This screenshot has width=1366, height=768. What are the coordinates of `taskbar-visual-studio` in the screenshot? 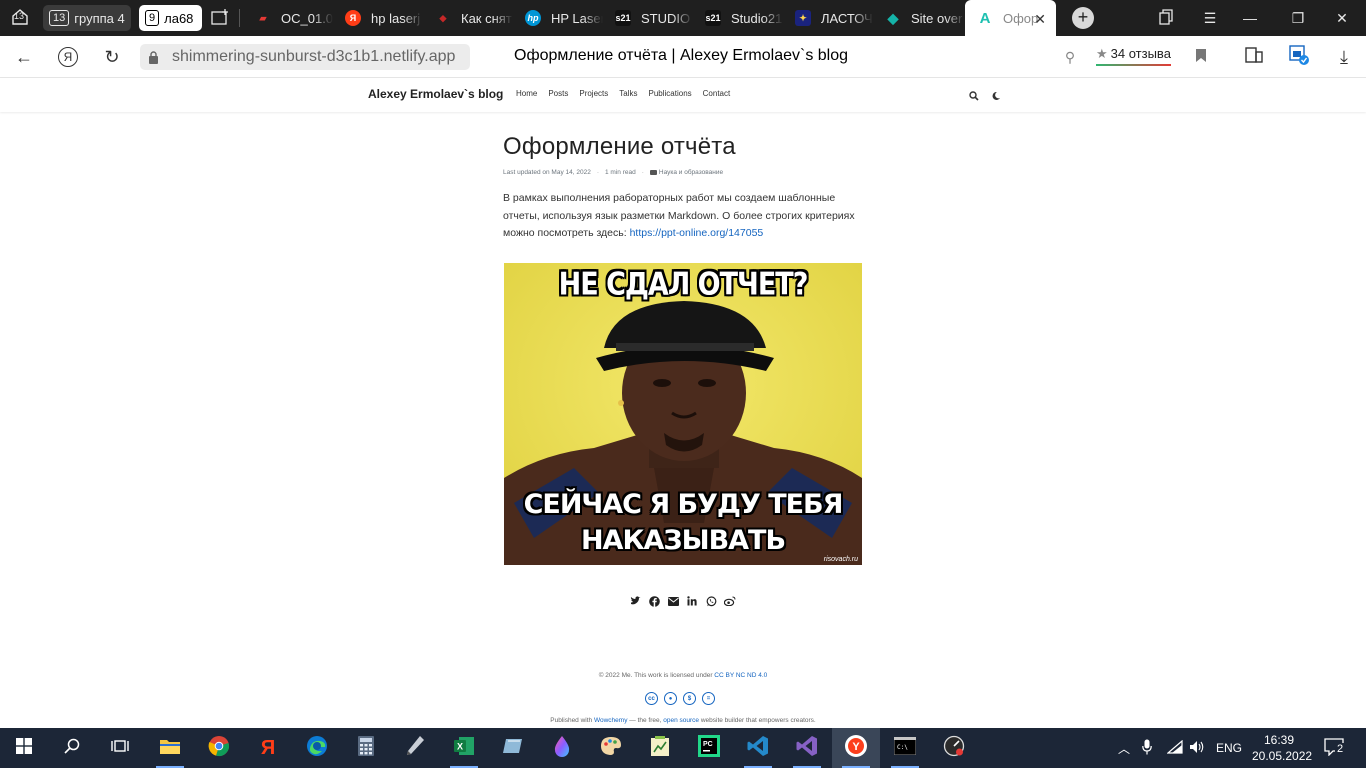 It's located at (807, 748).